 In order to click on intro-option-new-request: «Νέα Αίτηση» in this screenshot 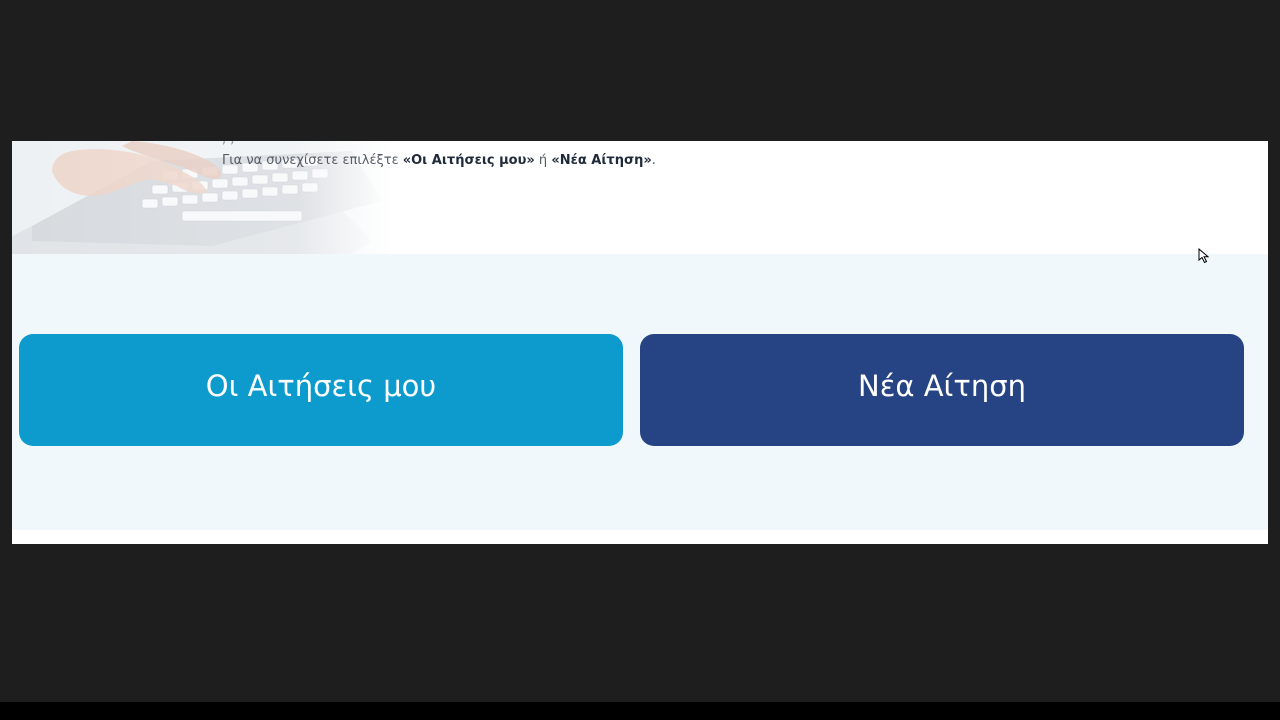, I will do `click(601, 160)`.